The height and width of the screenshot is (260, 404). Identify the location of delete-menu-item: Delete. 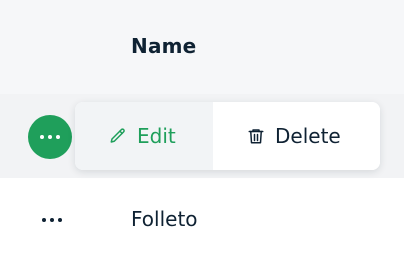
(296, 136).